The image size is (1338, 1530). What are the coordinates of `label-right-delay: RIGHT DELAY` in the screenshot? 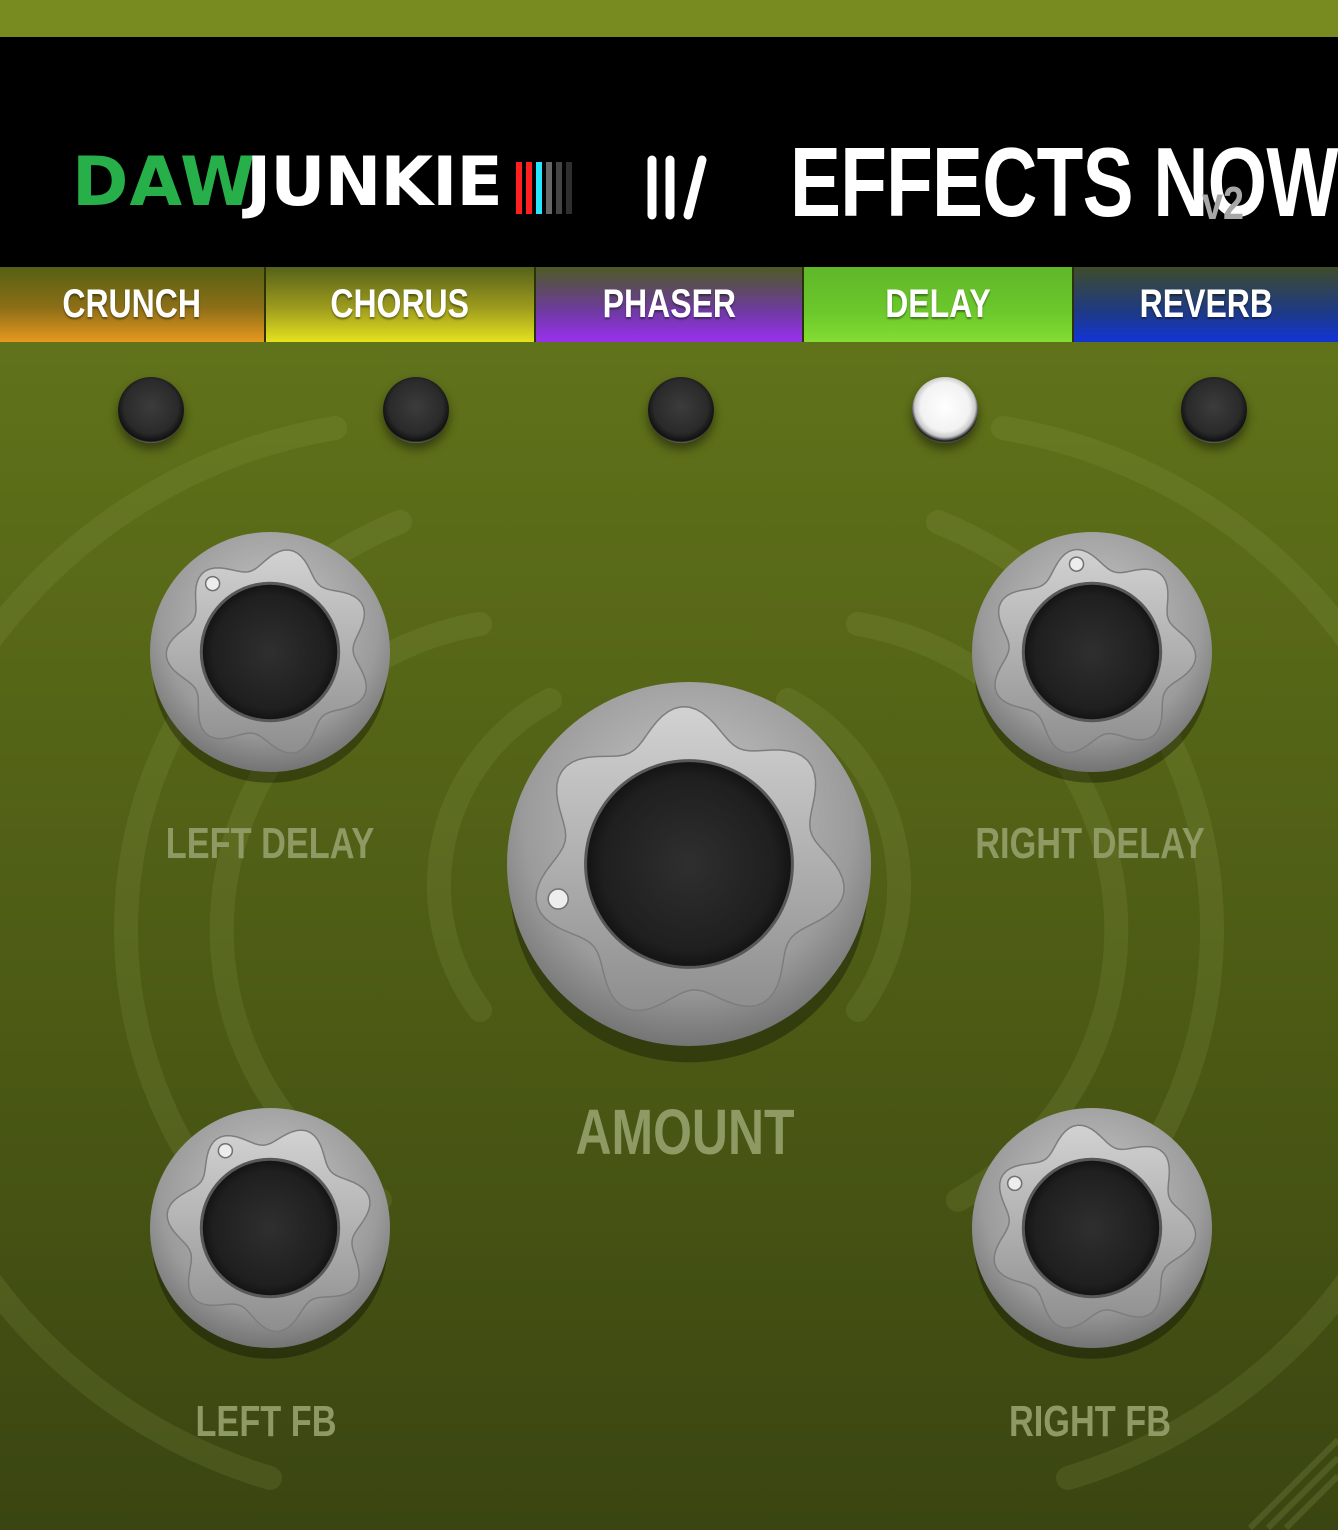 It's located at (1090, 843).